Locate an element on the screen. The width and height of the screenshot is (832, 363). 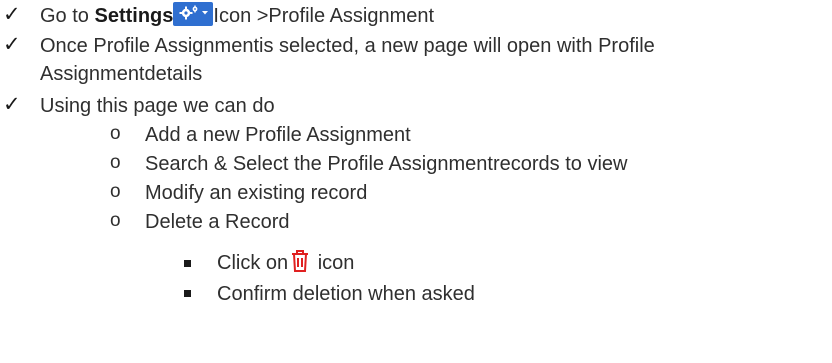
item-text-line2: Assignmentdetails is located at coordinates (121, 74).